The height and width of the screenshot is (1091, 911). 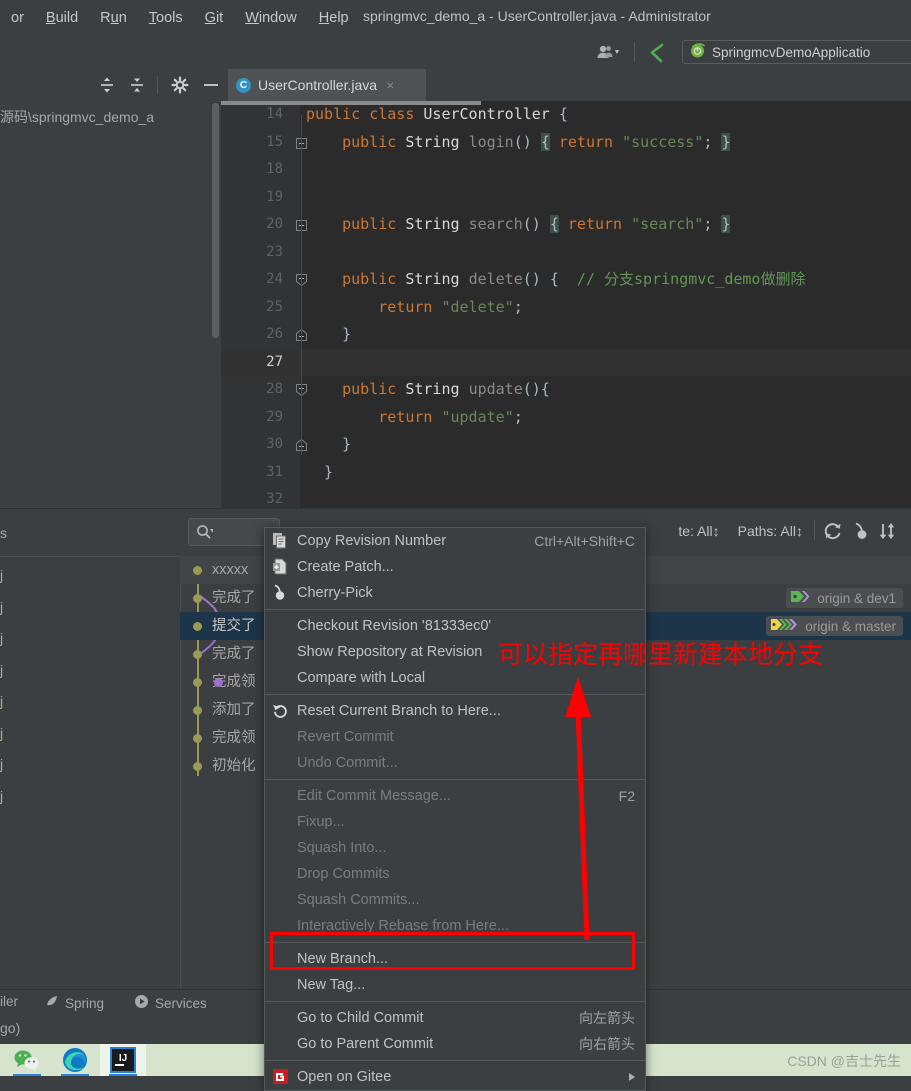 What do you see at coordinates (791, 52) in the screenshot?
I see `run-configuration-label: SpringmcvDemoApplicatio` at bounding box center [791, 52].